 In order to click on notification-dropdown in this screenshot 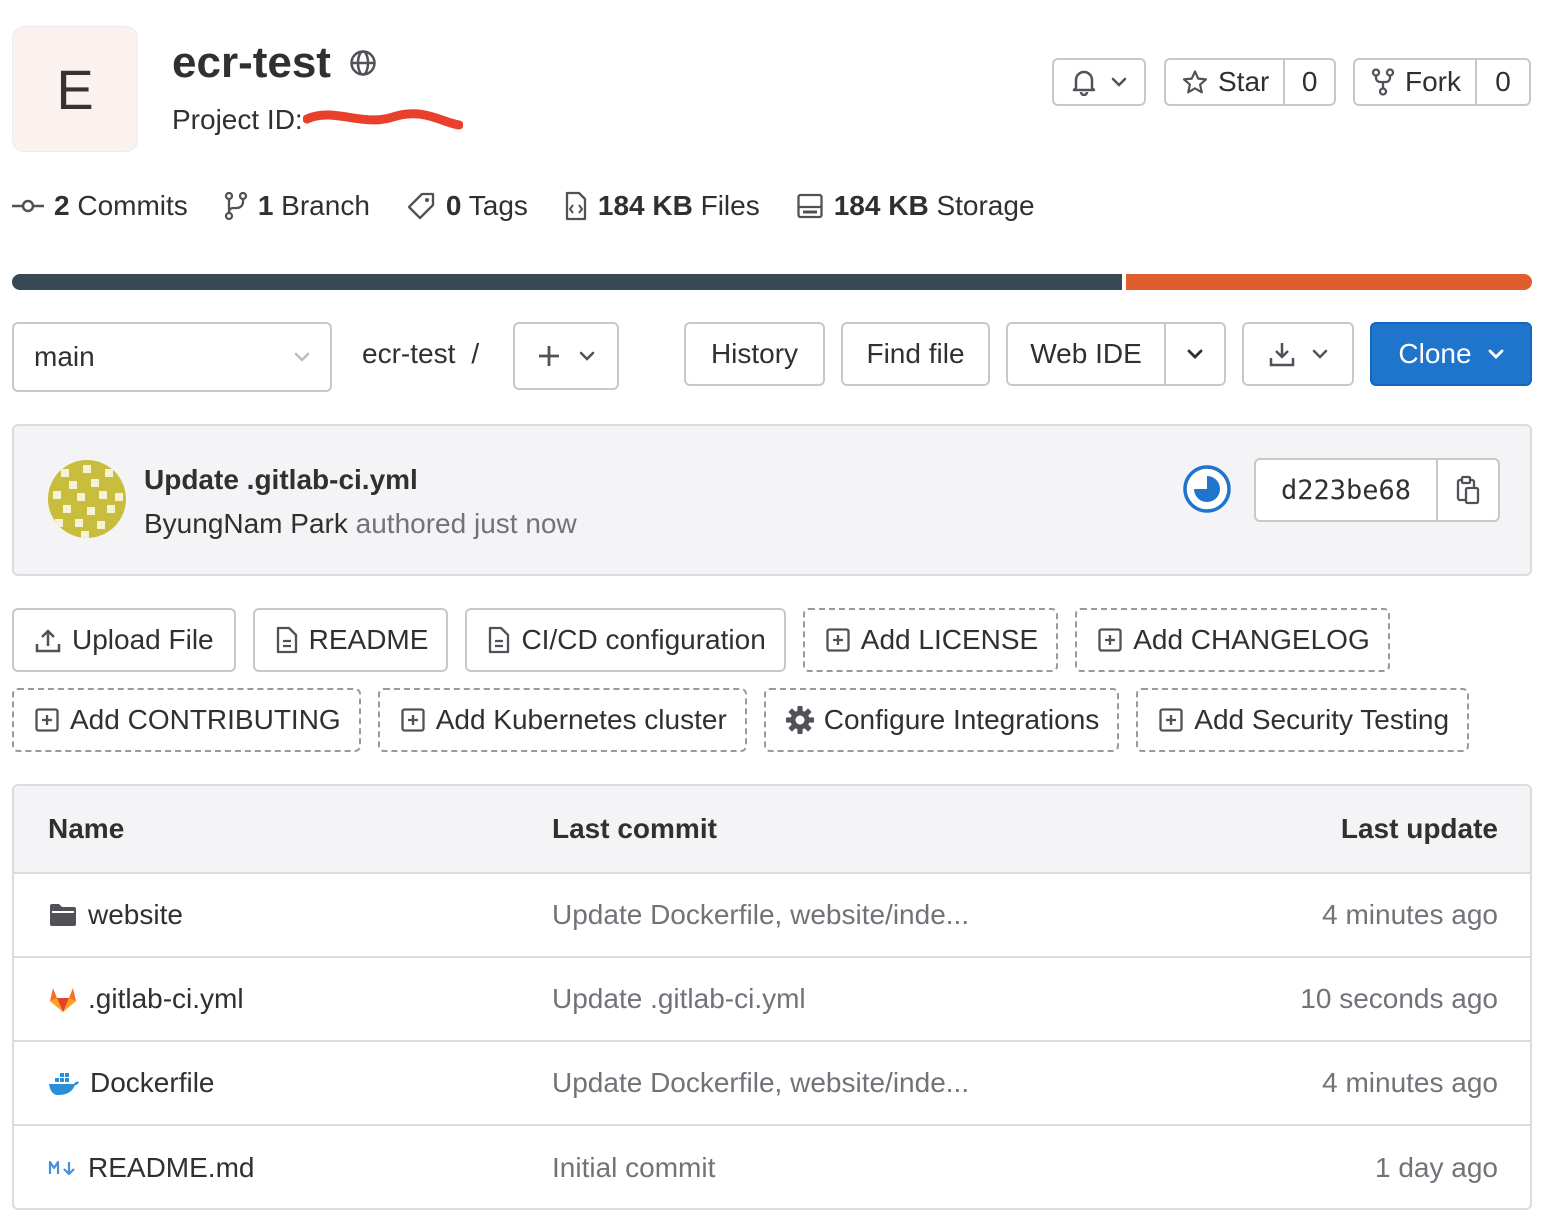, I will do `click(1099, 82)`.